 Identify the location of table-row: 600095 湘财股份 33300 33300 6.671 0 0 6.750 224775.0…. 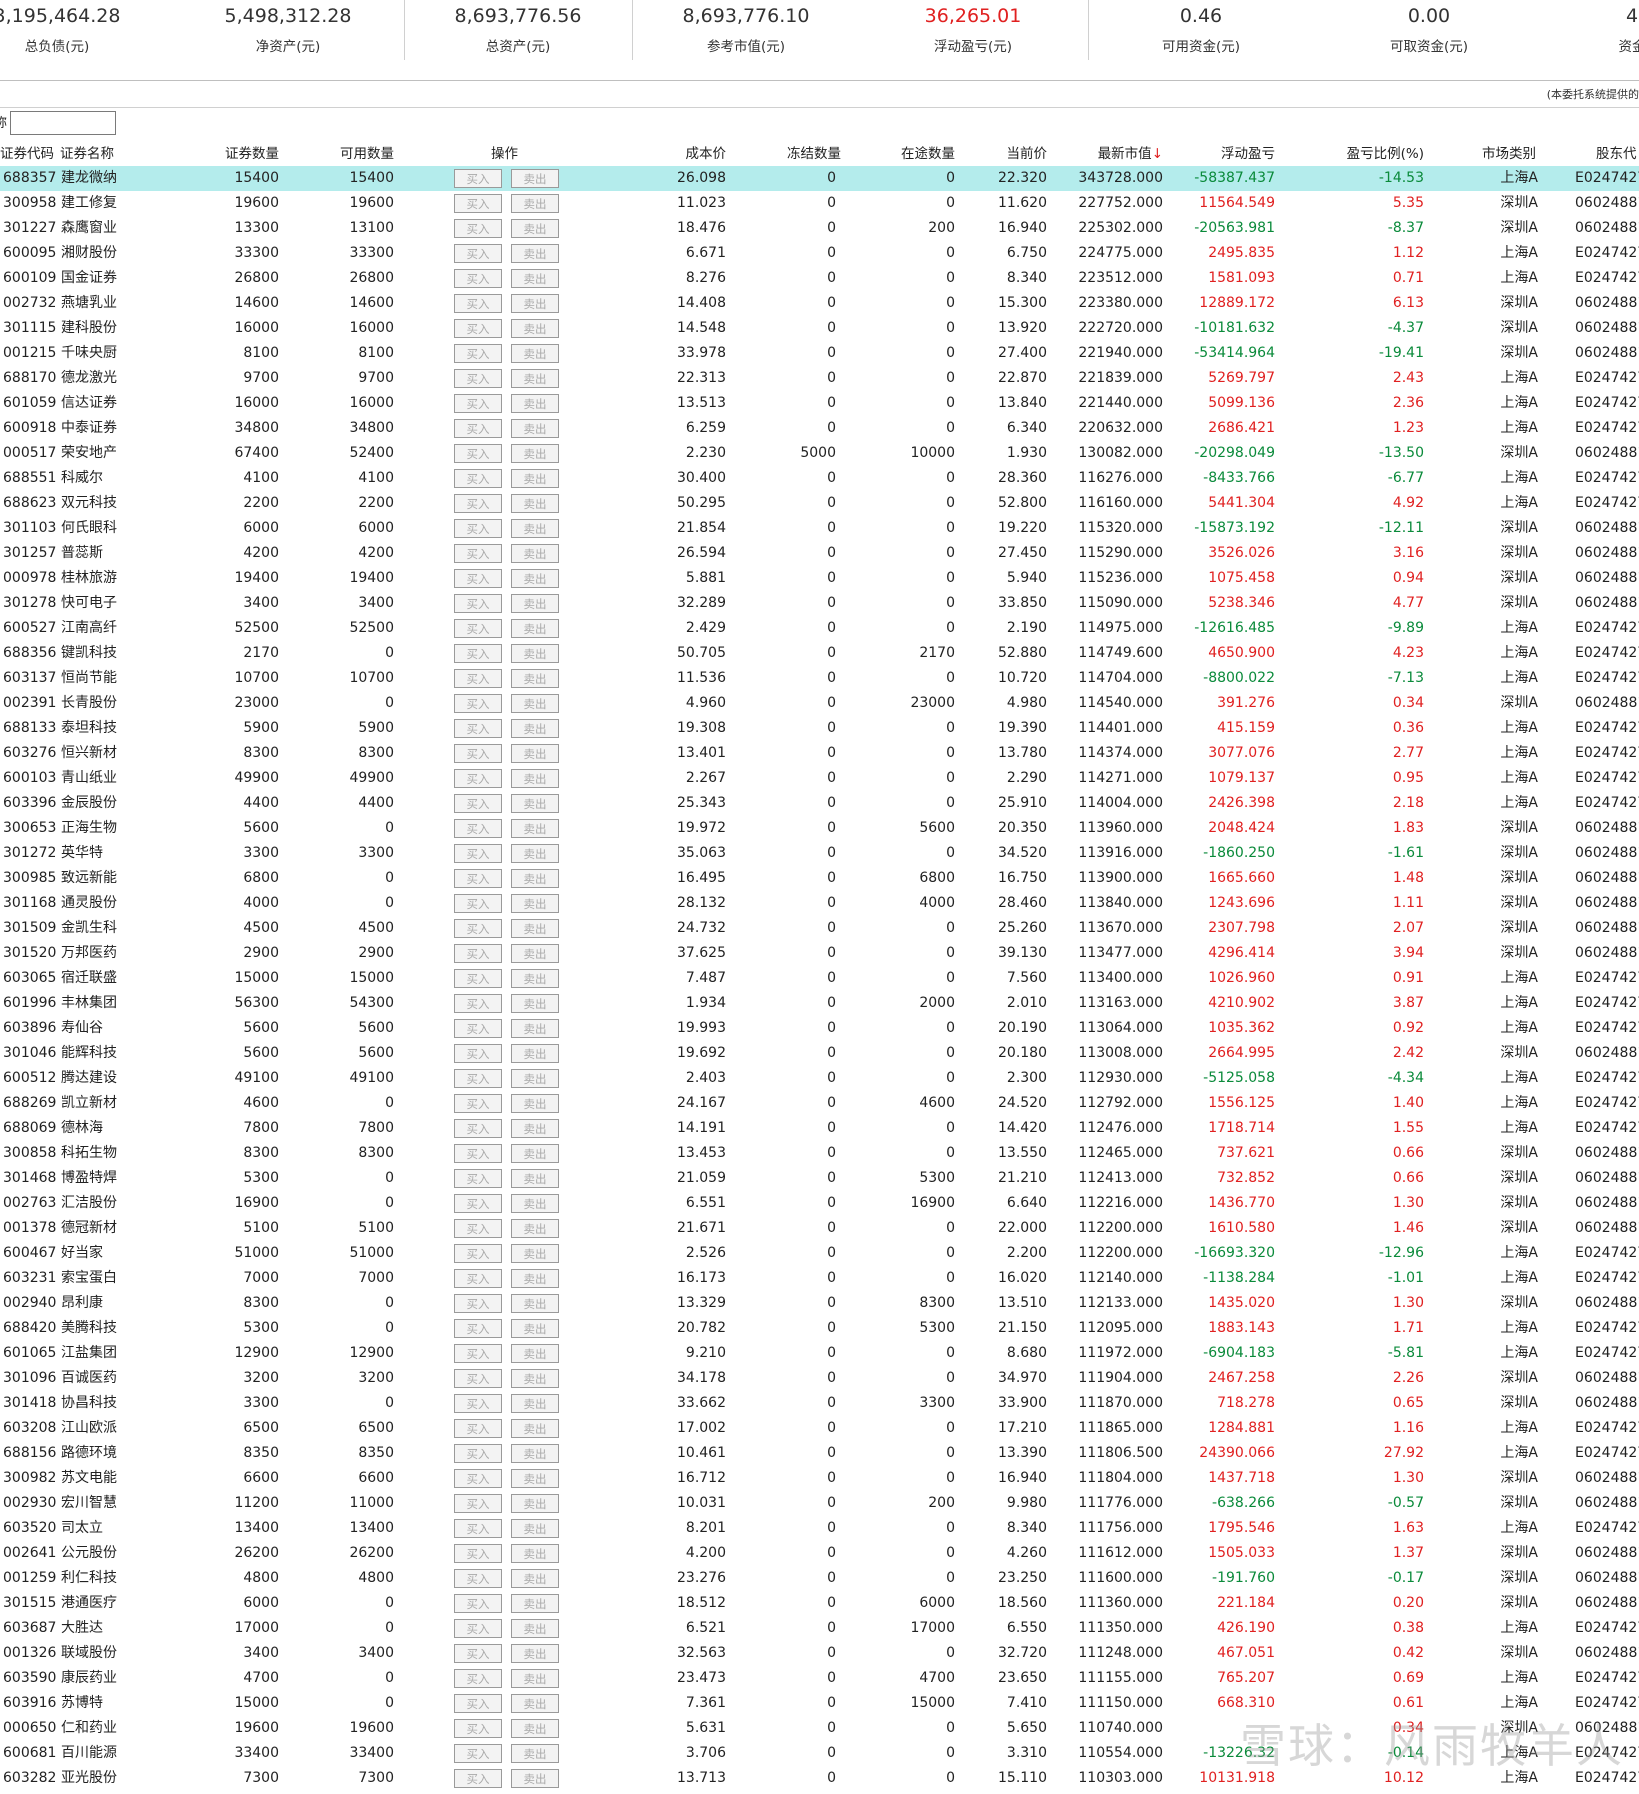
(819, 253).